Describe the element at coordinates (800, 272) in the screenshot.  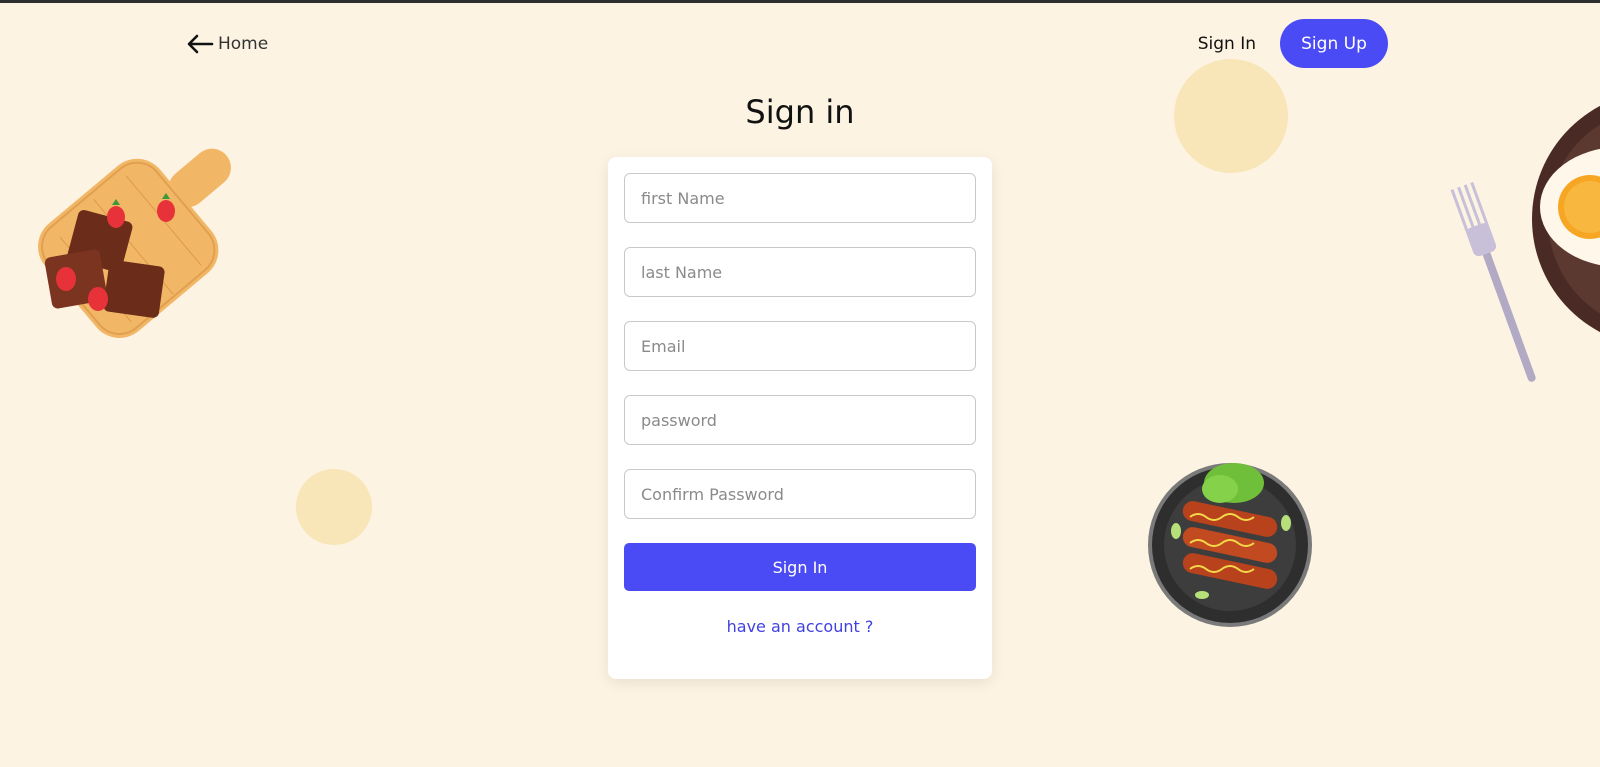
I see `last-name-input` at that location.